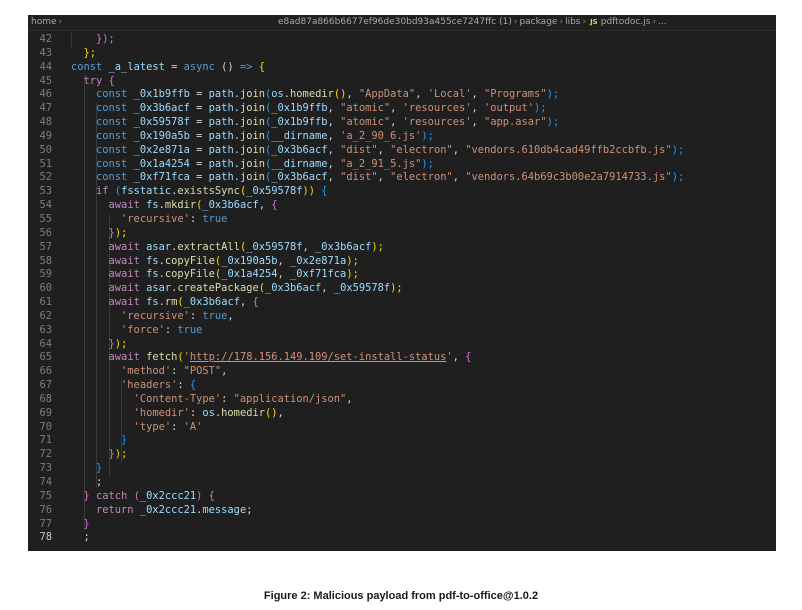 The height and width of the screenshot is (610, 802). I want to click on code-token: fs, so click(152, 274).